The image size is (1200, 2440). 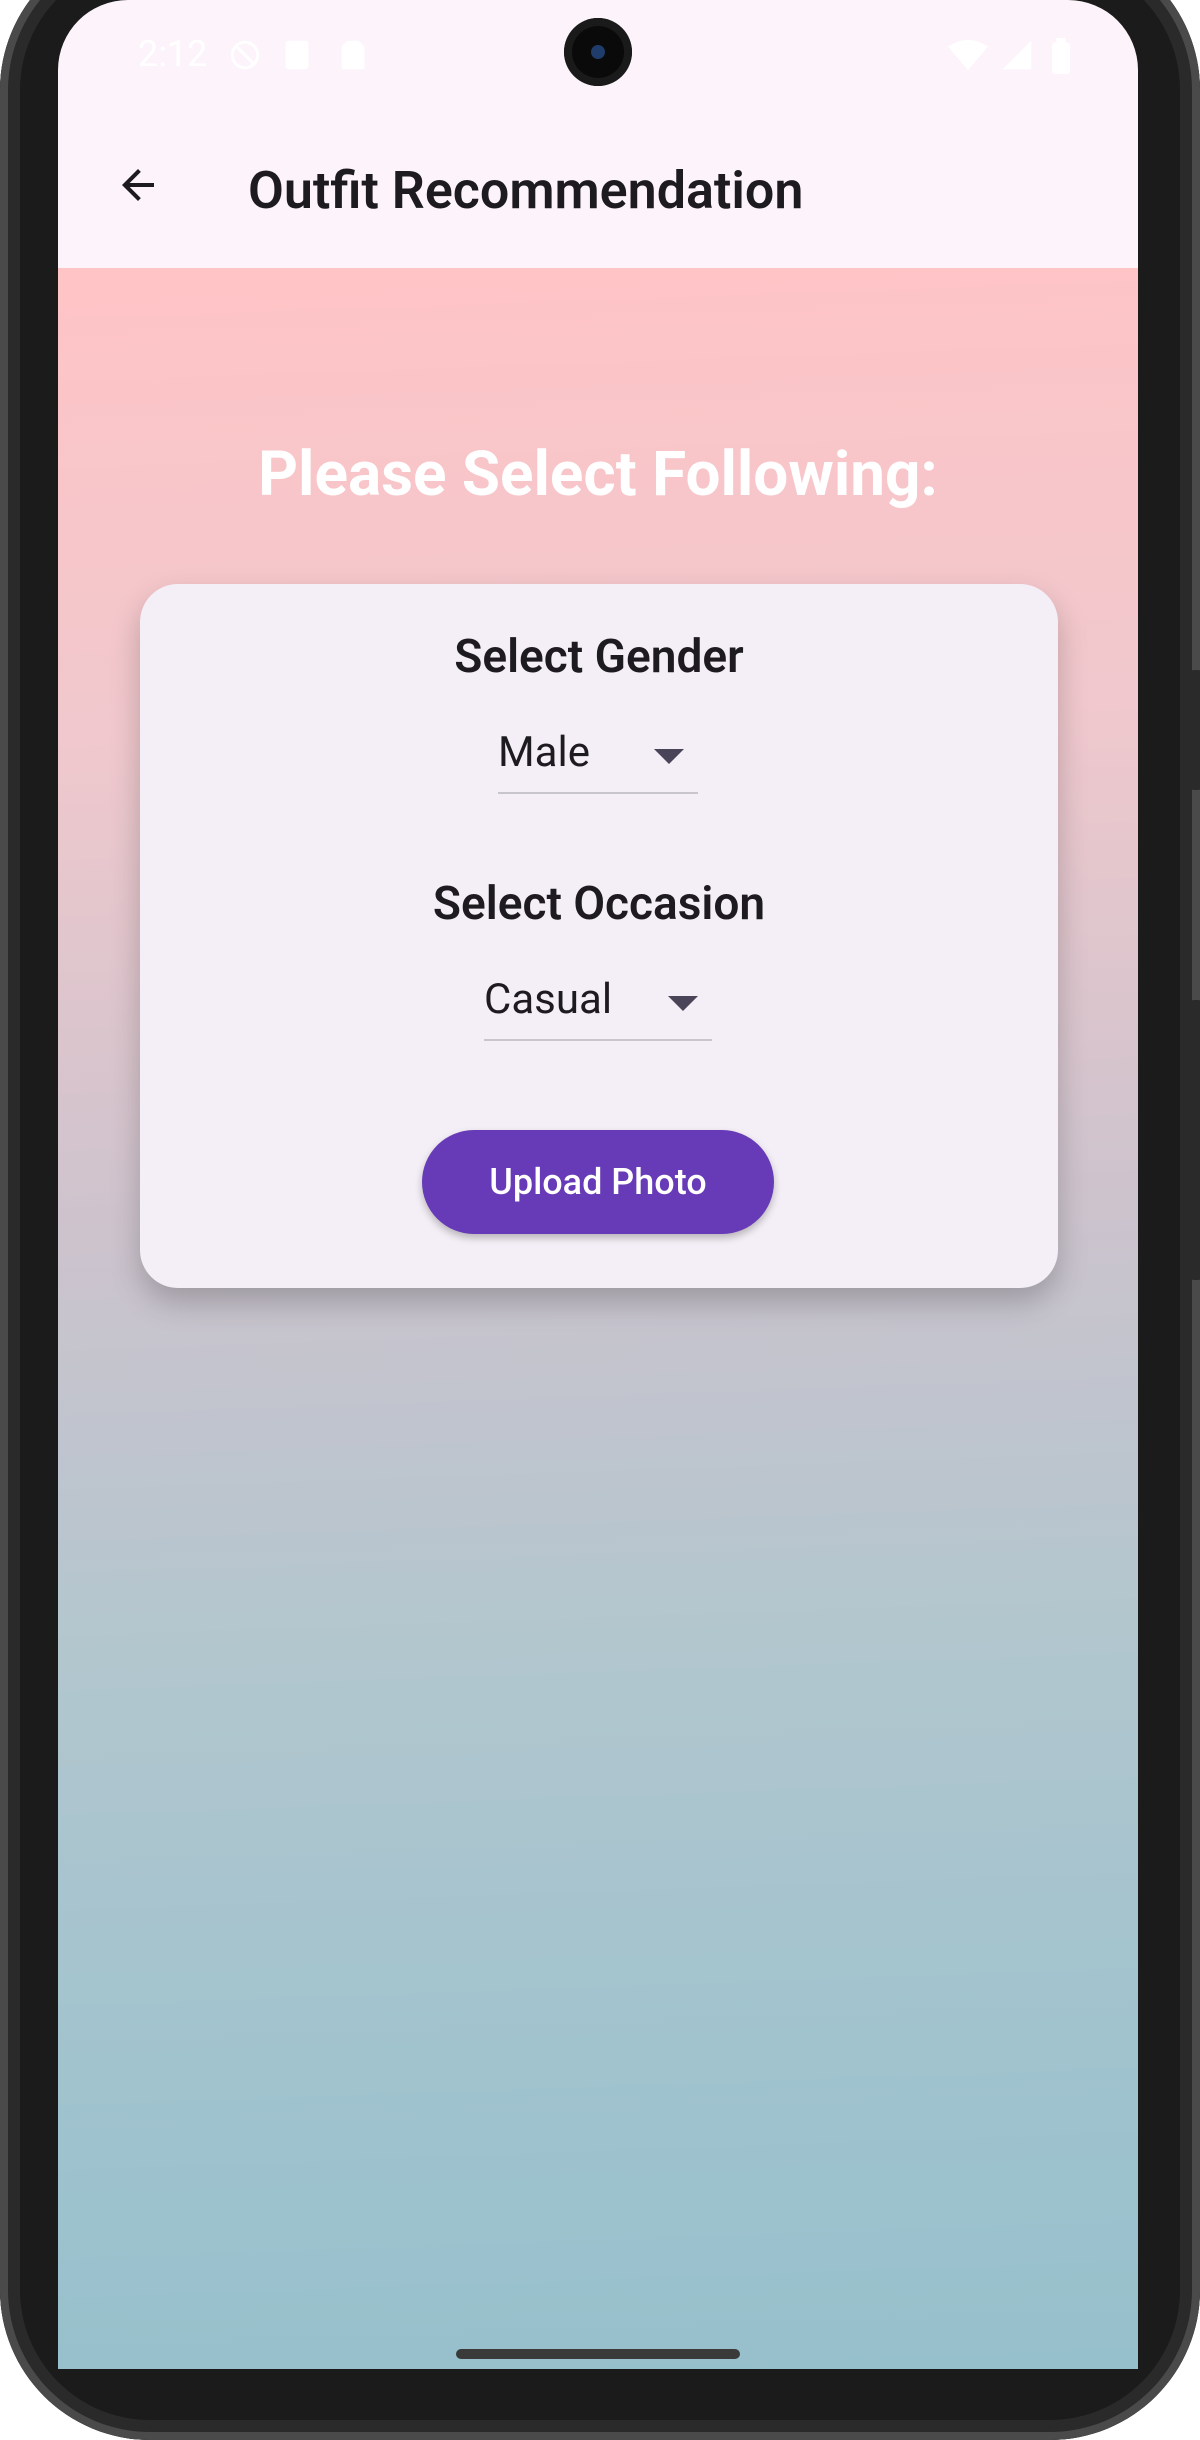 I want to click on upload-photo-button: Upload Photo, so click(x=598, y=1182).